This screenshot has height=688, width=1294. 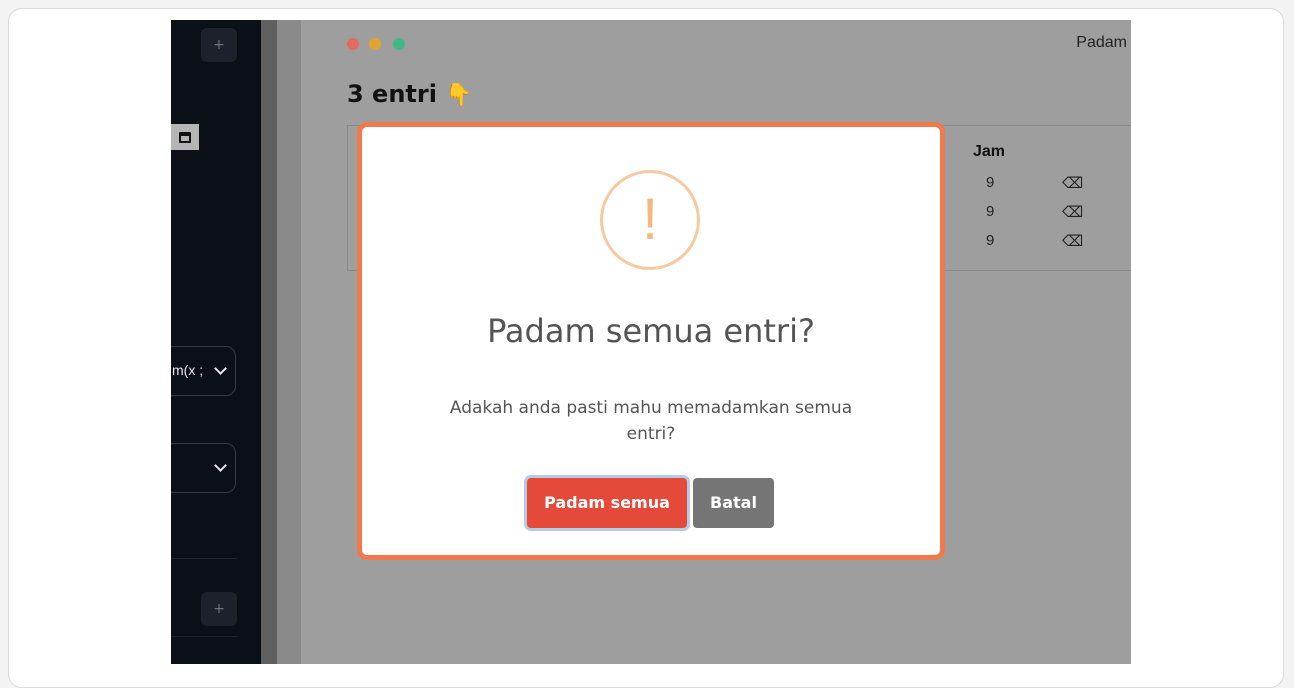 I want to click on calendar-icon, so click(x=185, y=137).